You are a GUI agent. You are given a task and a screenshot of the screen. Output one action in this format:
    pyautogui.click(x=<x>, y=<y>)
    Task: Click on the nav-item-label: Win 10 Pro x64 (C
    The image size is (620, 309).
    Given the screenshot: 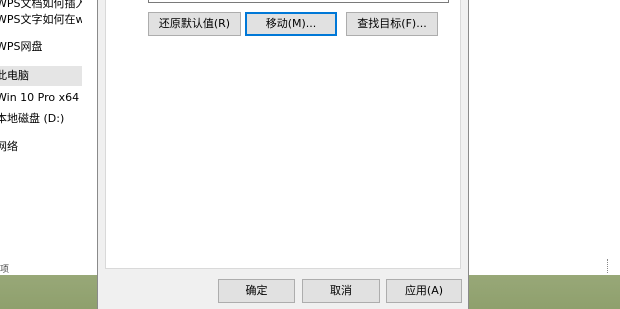 What is the action you would take?
    pyautogui.click(x=41, y=97)
    